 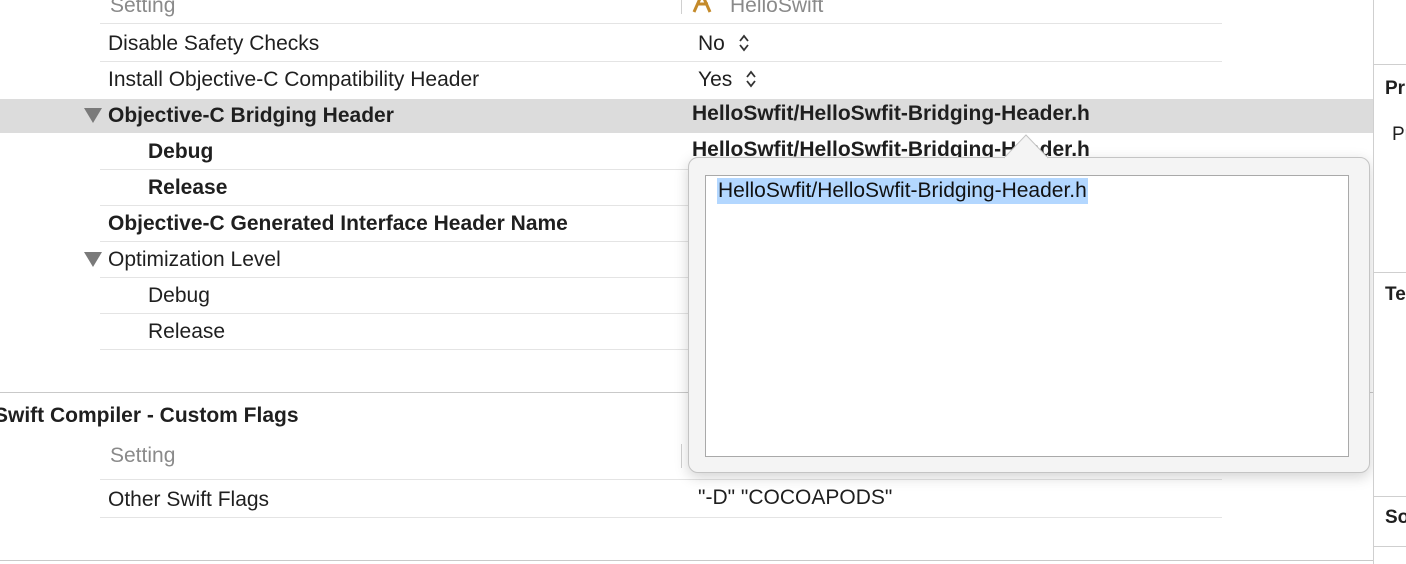 I want to click on setting-value-popup: Yes, so click(x=728, y=80).